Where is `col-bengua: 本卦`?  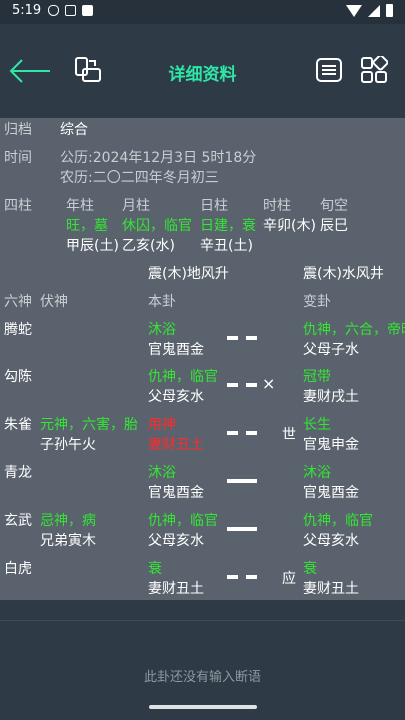
col-bengua: 本卦 is located at coordinates (162, 302).